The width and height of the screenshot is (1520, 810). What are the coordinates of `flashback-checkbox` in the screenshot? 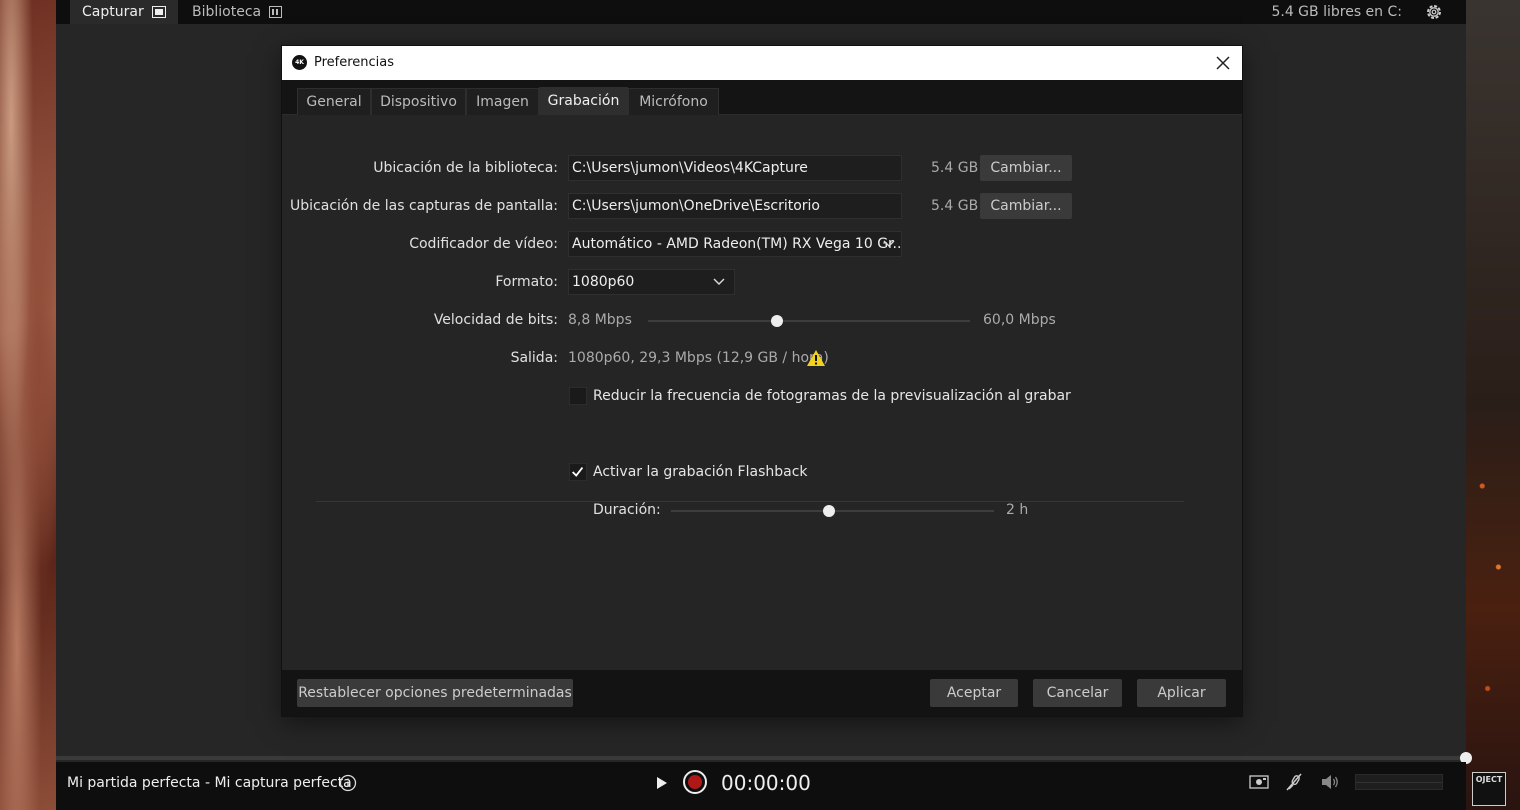 It's located at (578, 472).